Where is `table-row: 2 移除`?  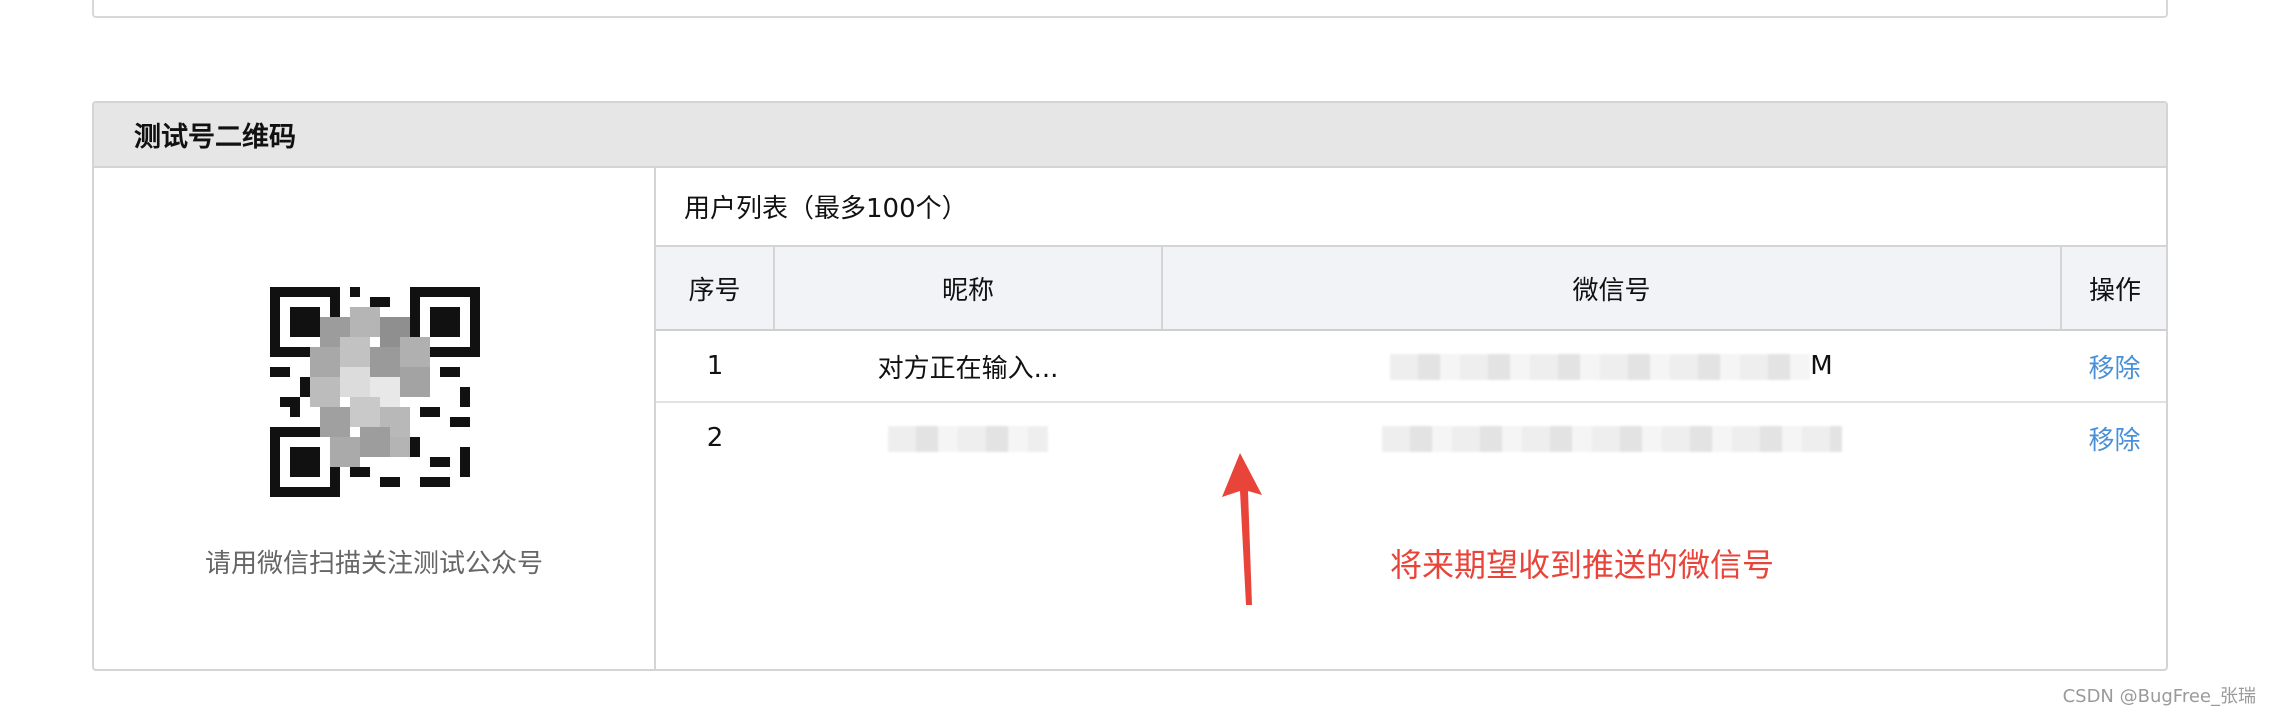 table-row: 2 移除 is located at coordinates (1411, 437).